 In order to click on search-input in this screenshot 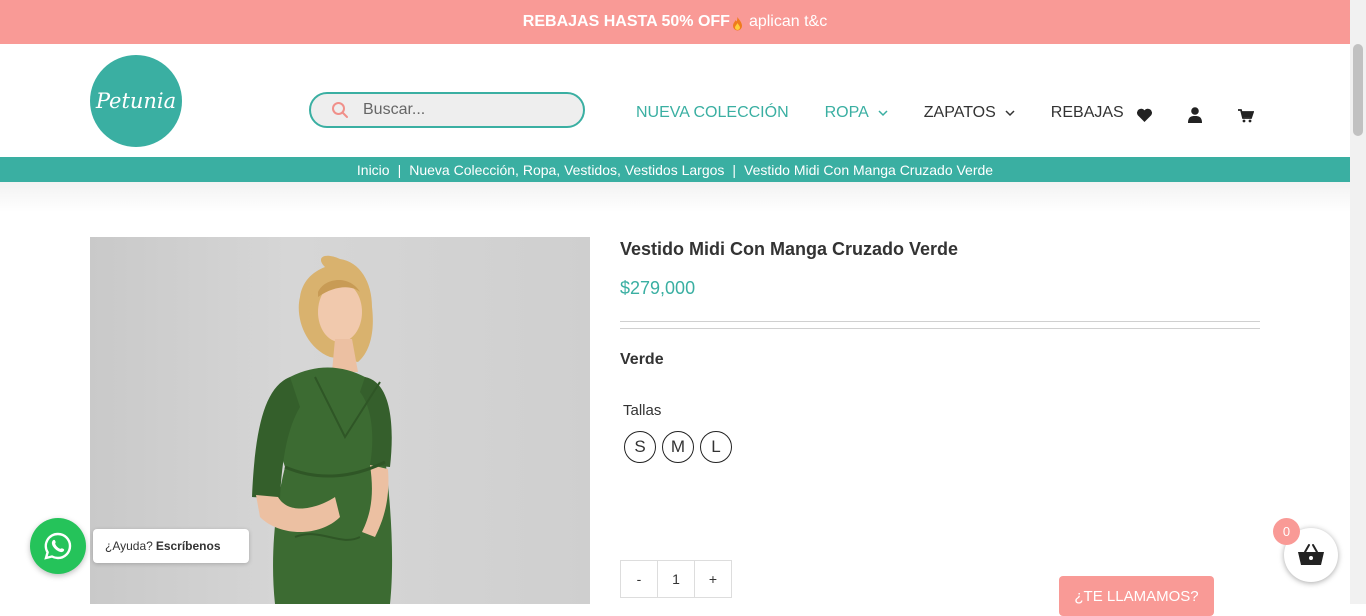, I will do `click(463, 110)`.